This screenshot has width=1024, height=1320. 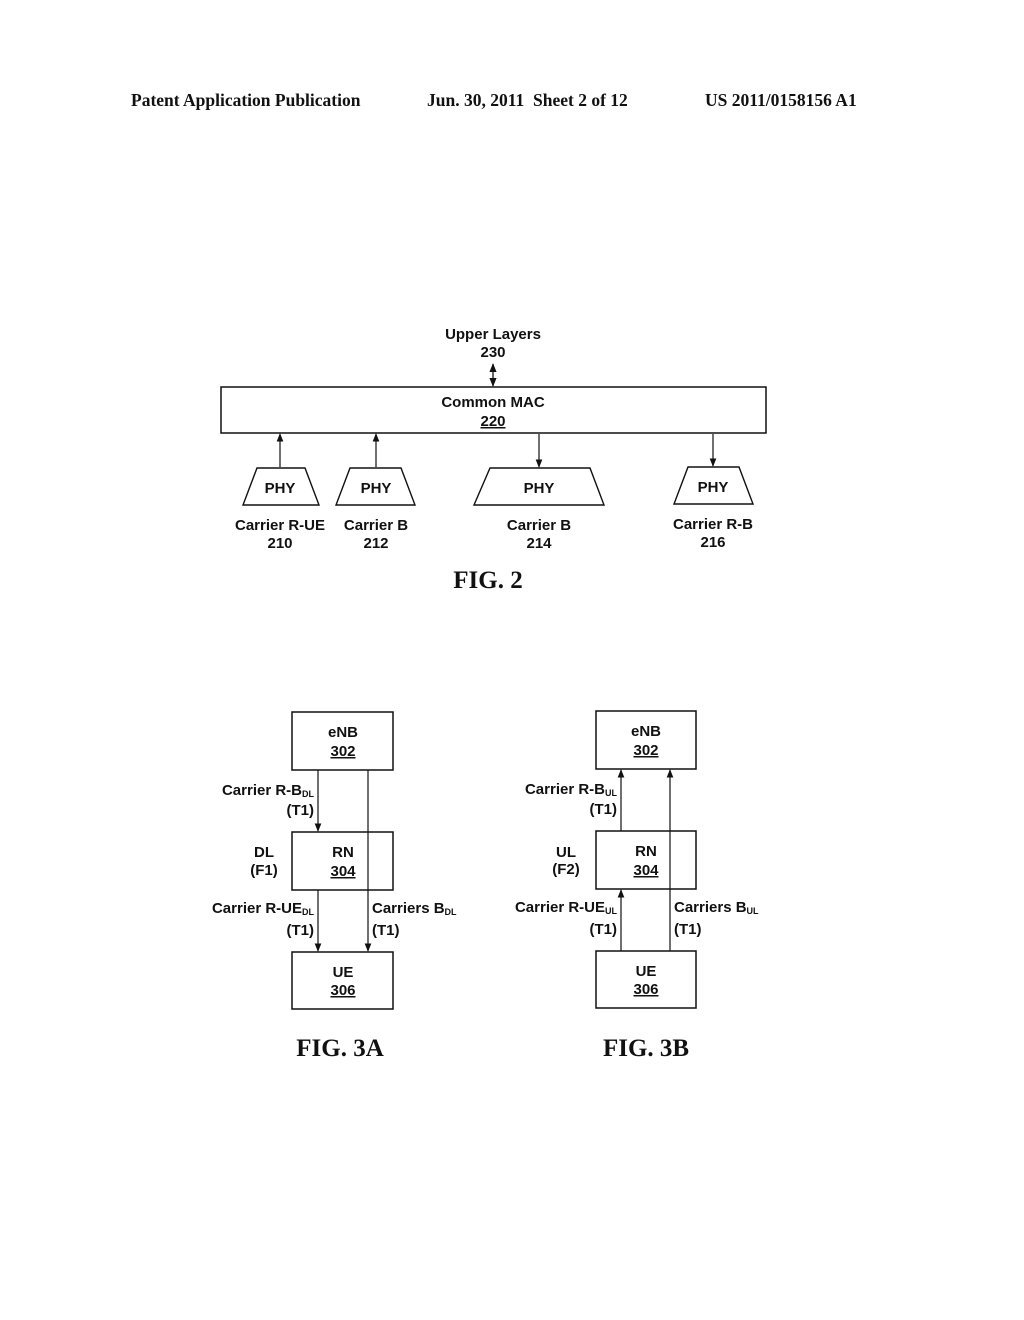 I want to click on phy-212-ref: 212, so click(x=375, y=543).